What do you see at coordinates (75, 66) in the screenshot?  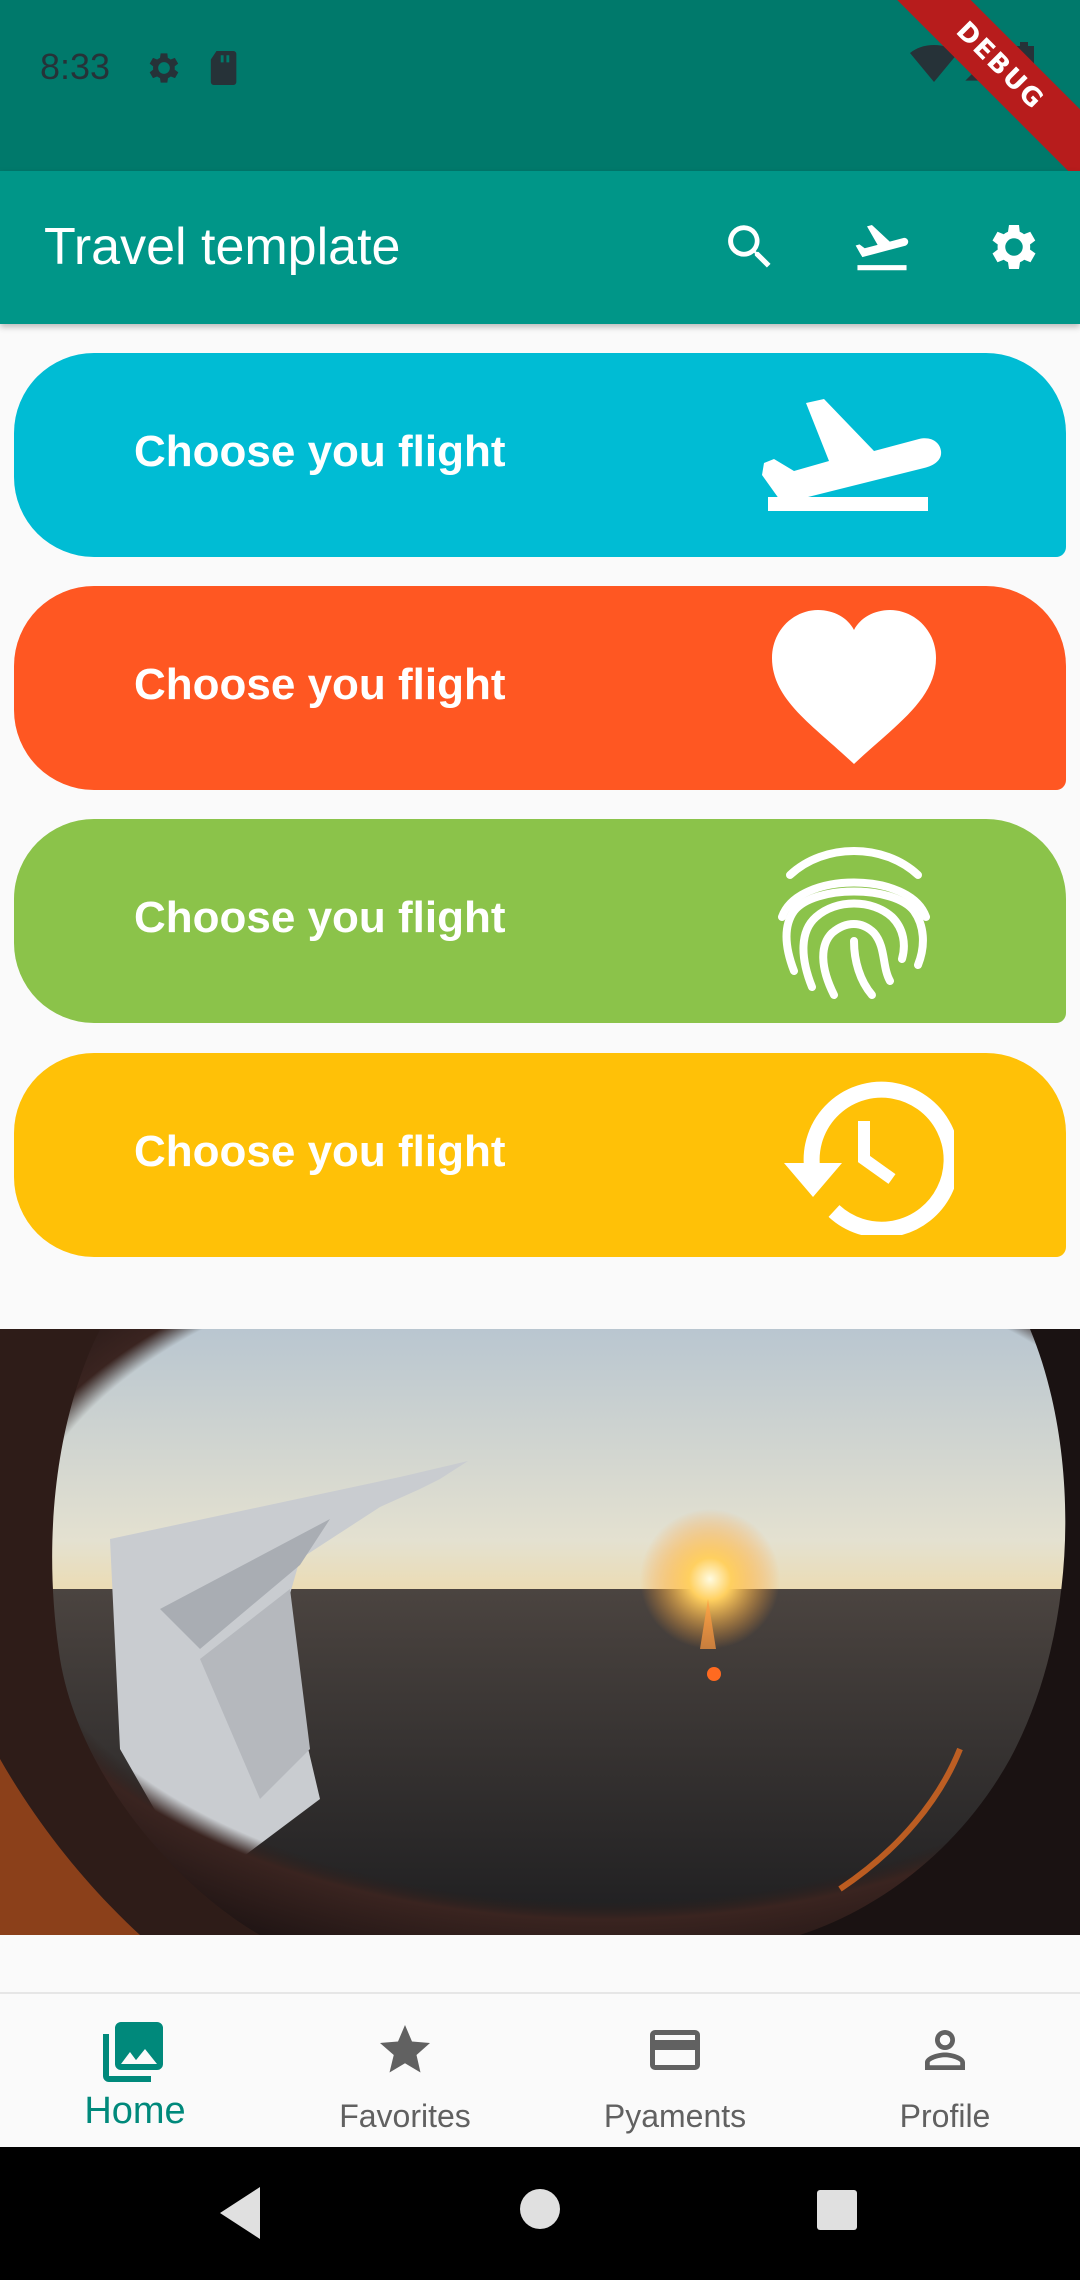 I see `status-time: 8:33` at bounding box center [75, 66].